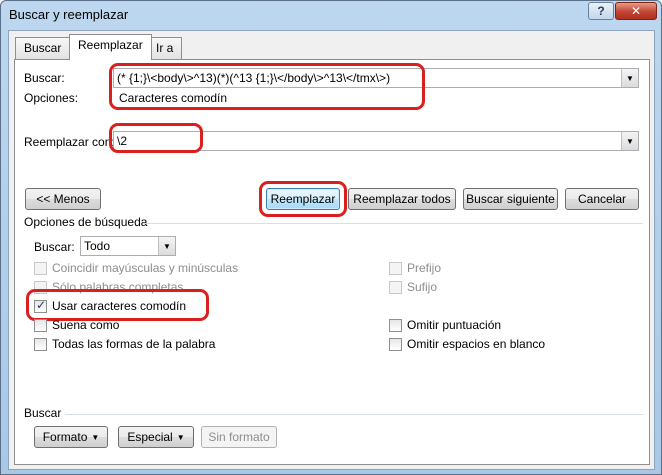 The image size is (662, 475). I want to click on direction-select-value: Todo, so click(97, 246).